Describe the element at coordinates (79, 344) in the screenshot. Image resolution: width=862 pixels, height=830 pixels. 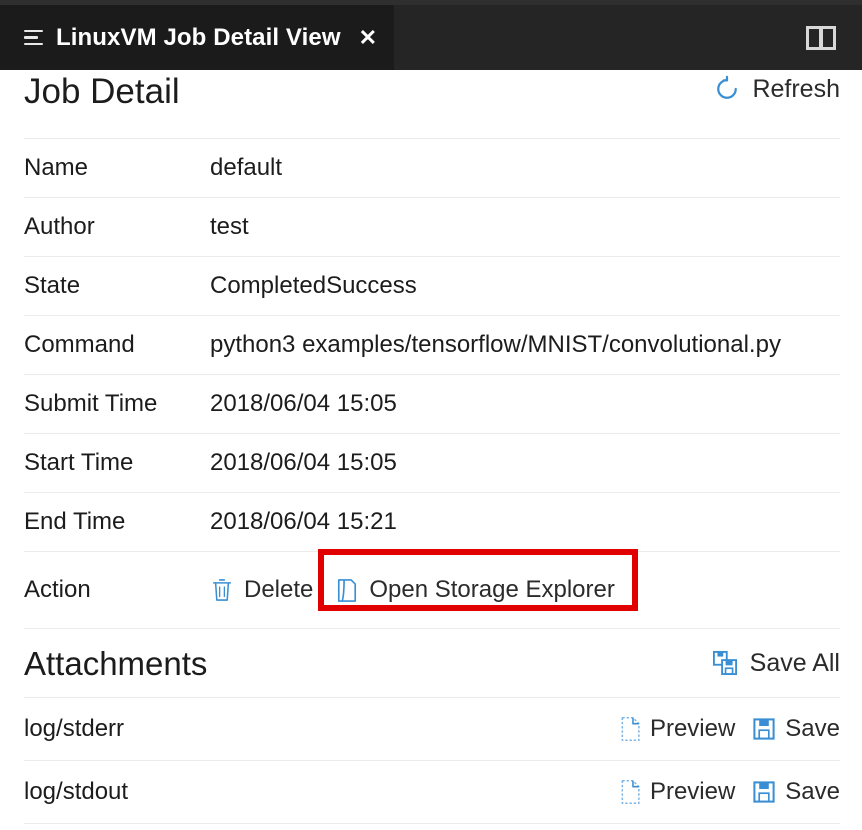
I see `row-label: Command` at that location.